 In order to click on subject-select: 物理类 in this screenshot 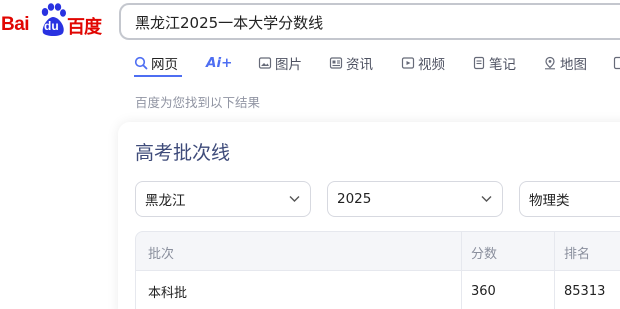, I will do `click(569, 199)`.